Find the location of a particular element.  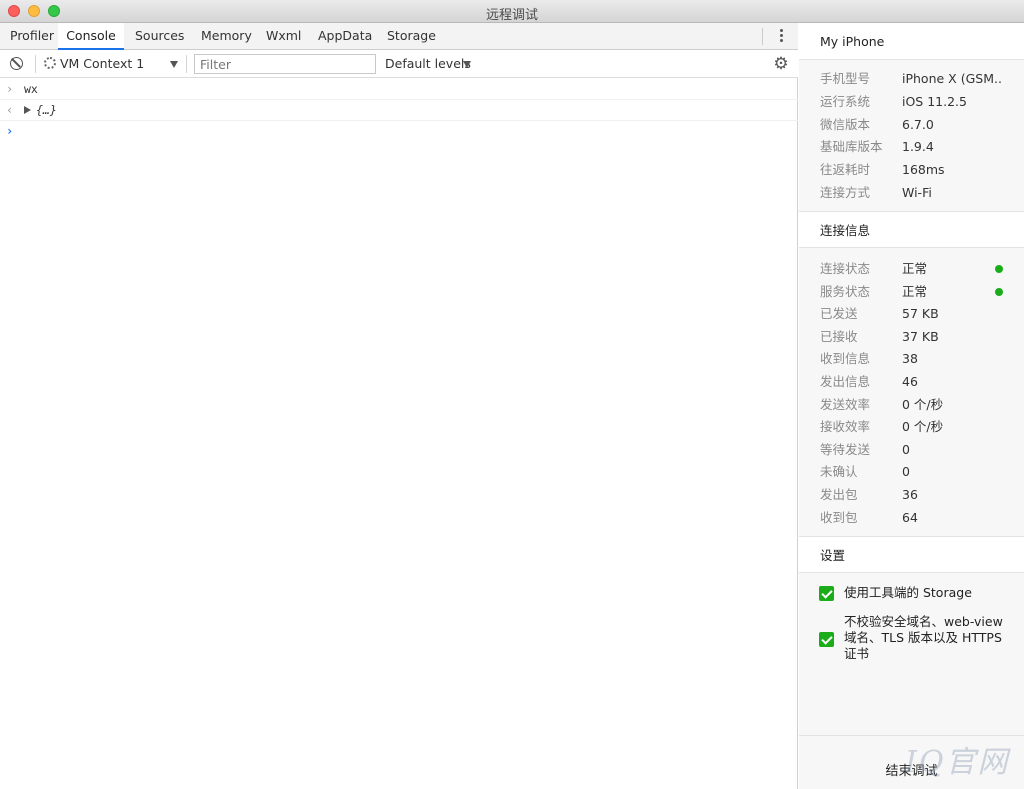

connection-row: 连接状态 正常 is located at coordinates (920, 268).